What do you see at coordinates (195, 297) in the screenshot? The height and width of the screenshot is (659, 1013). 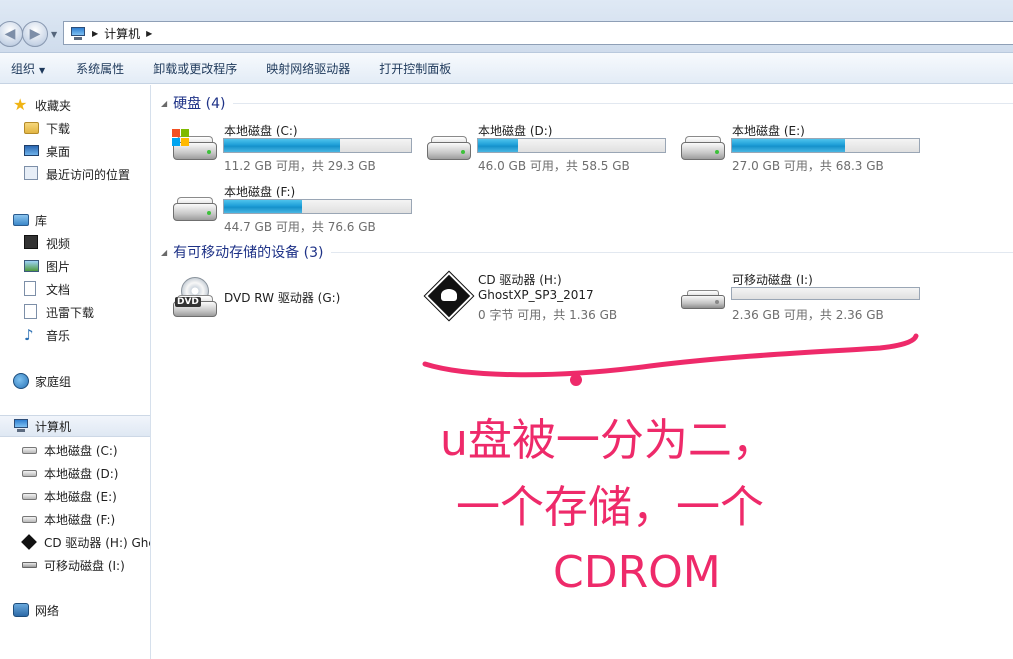 I see `dvd-drive-icon: DVD` at bounding box center [195, 297].